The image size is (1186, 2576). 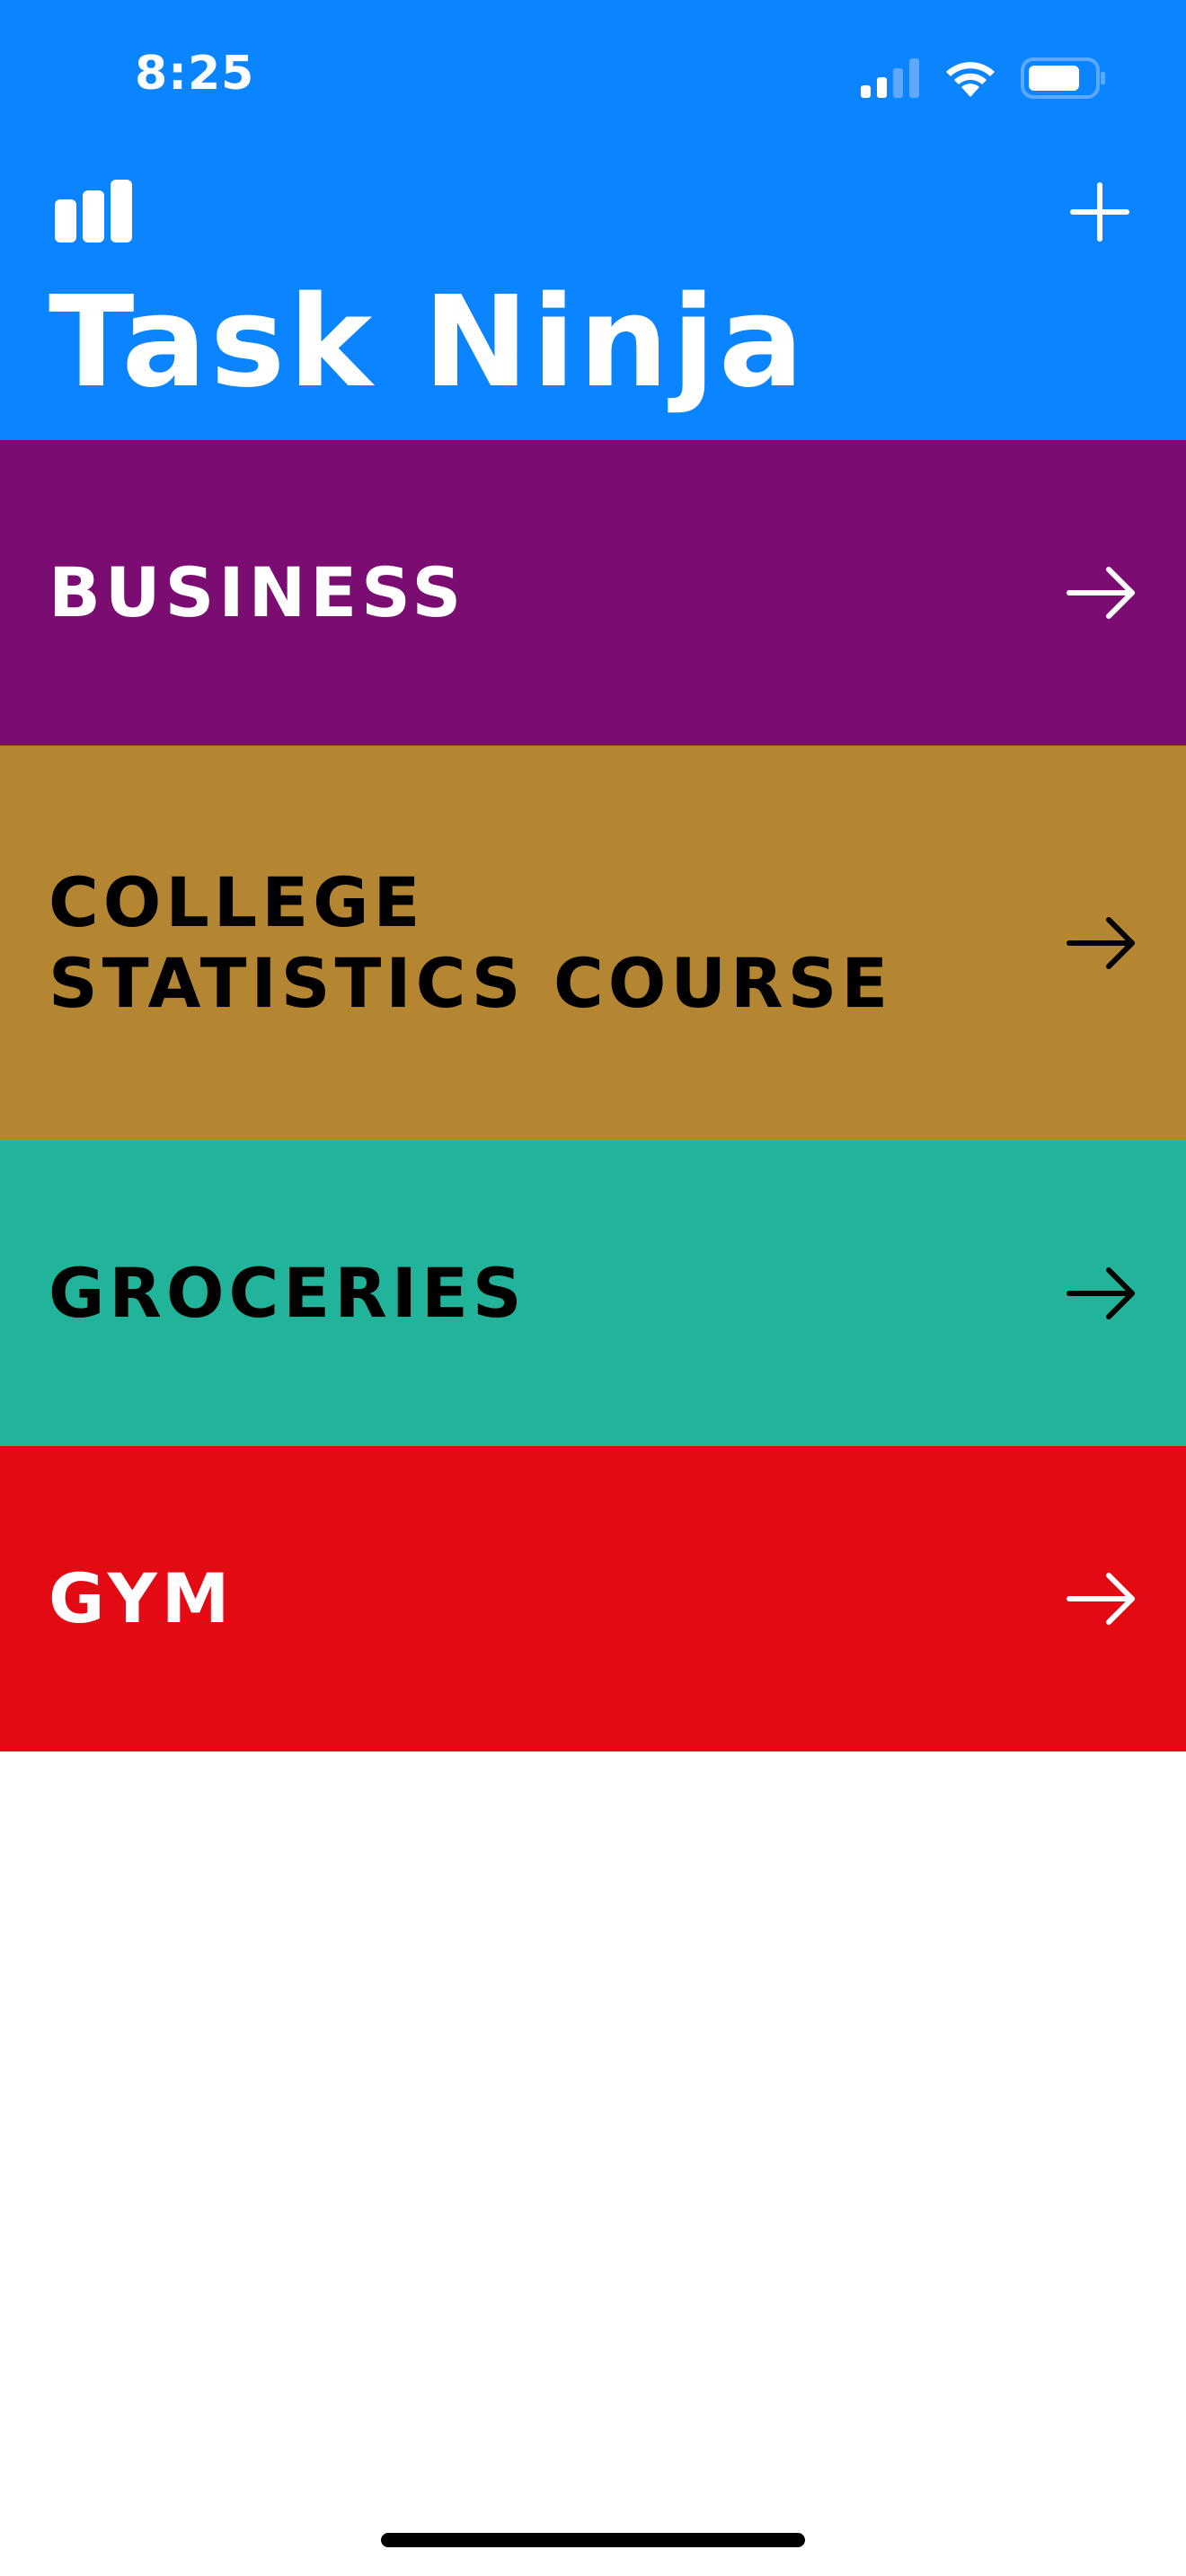 I want to click on plus-icon, so click(x=1099, y=212).